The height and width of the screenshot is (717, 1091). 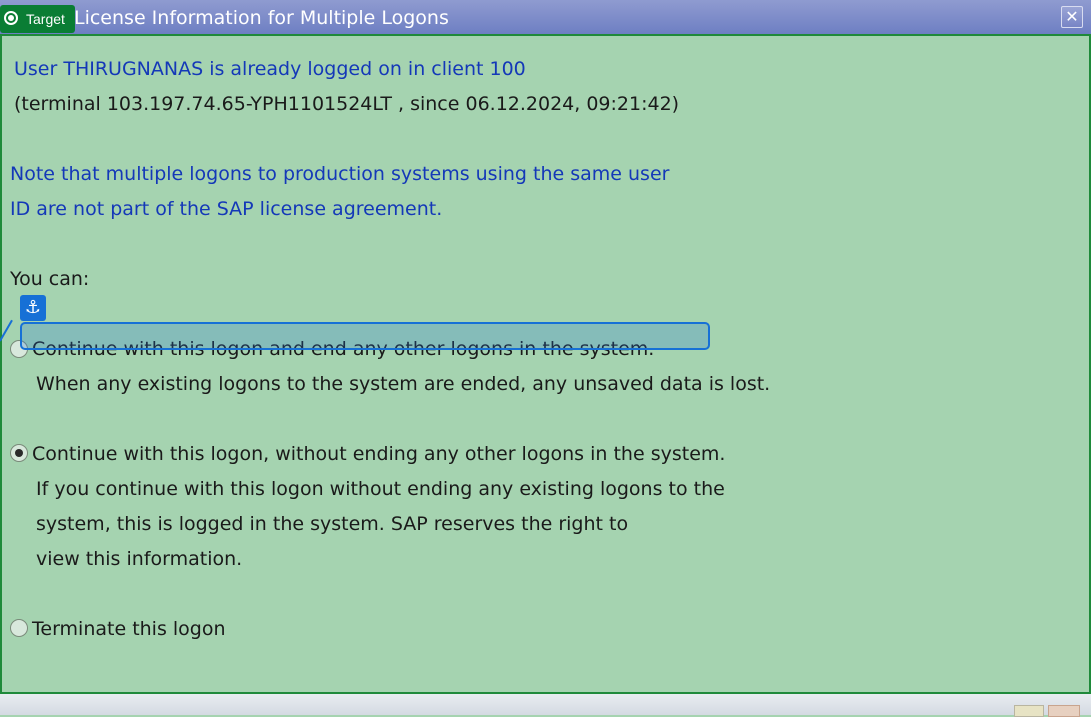 I want to click on you-can-label: You can:, so click(x=50, y=279).